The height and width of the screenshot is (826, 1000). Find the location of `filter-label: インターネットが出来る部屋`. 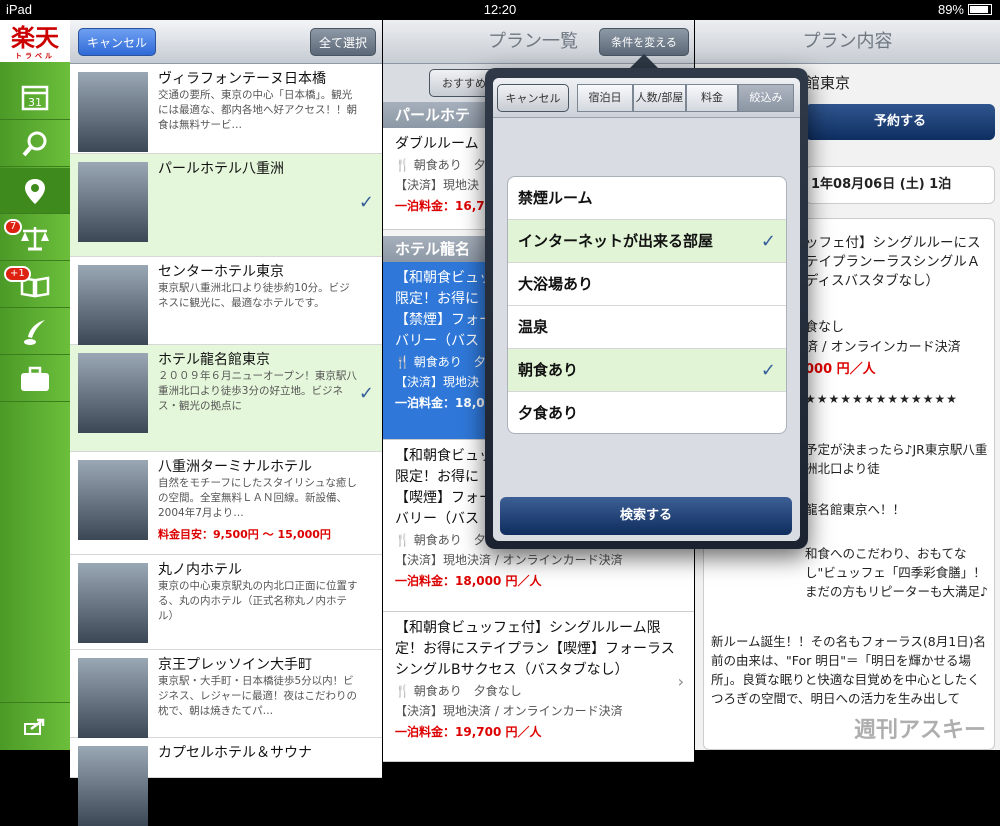

filter-label: インターネットが出来る部屋 is located at coordinates (616, 241).